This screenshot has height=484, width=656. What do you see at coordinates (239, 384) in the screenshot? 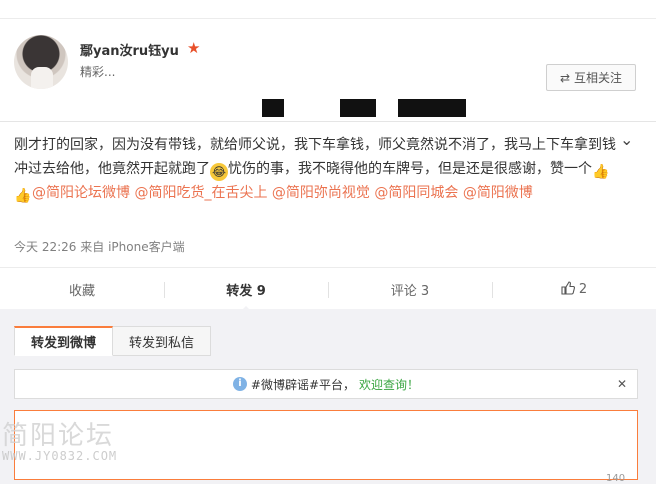
I see `info-icon: i` at bounding box center [239, 384].